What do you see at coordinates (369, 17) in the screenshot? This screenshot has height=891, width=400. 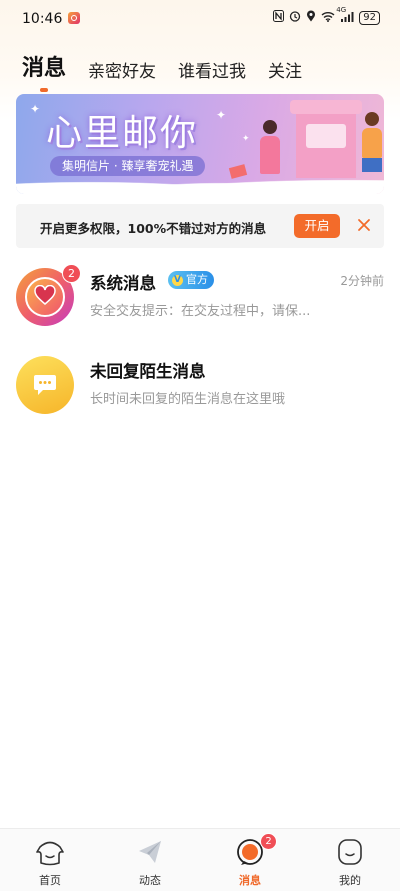 I see `battery-indicator: 92` at bounding box center [369, 17].